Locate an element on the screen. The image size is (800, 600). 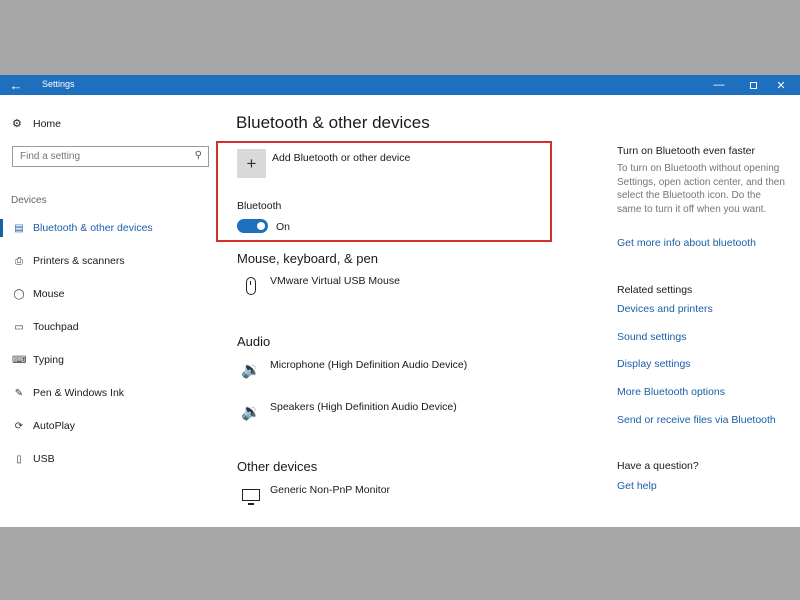
search-placeholder: Find a setting is located at coordinates (50, 156).